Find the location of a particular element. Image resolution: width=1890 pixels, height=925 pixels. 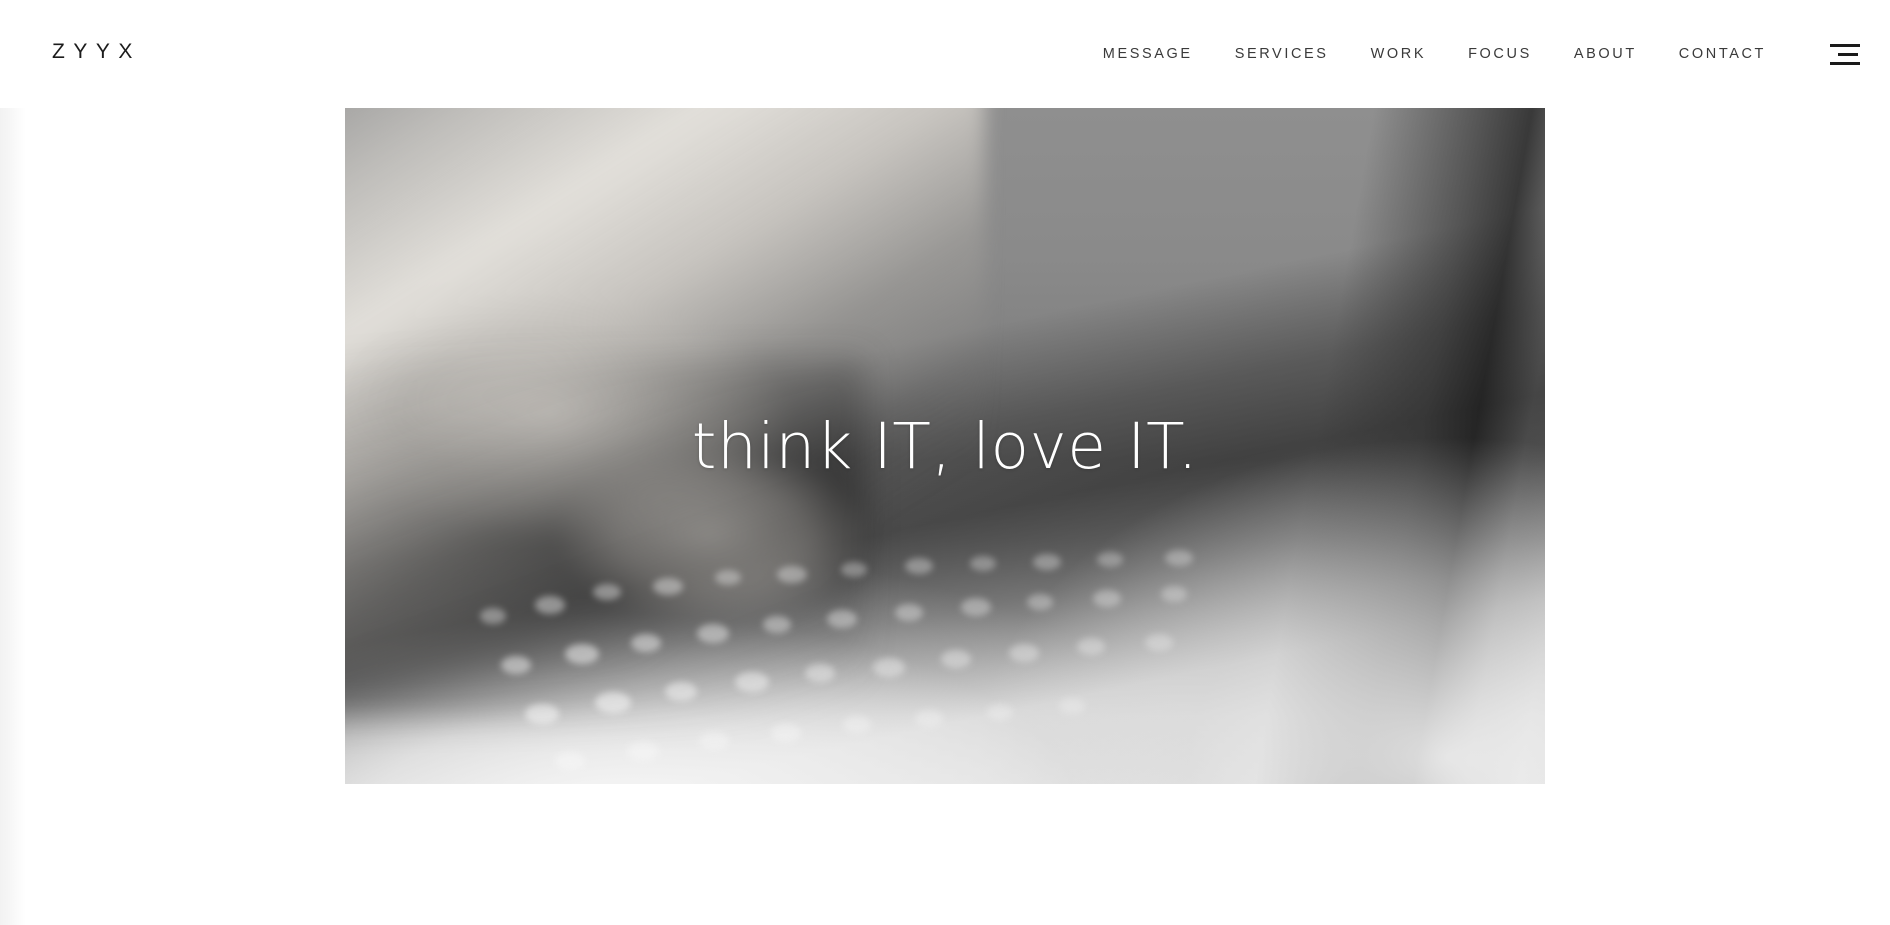

nav-item-work: WORK is located at coordinates (1399, 54).